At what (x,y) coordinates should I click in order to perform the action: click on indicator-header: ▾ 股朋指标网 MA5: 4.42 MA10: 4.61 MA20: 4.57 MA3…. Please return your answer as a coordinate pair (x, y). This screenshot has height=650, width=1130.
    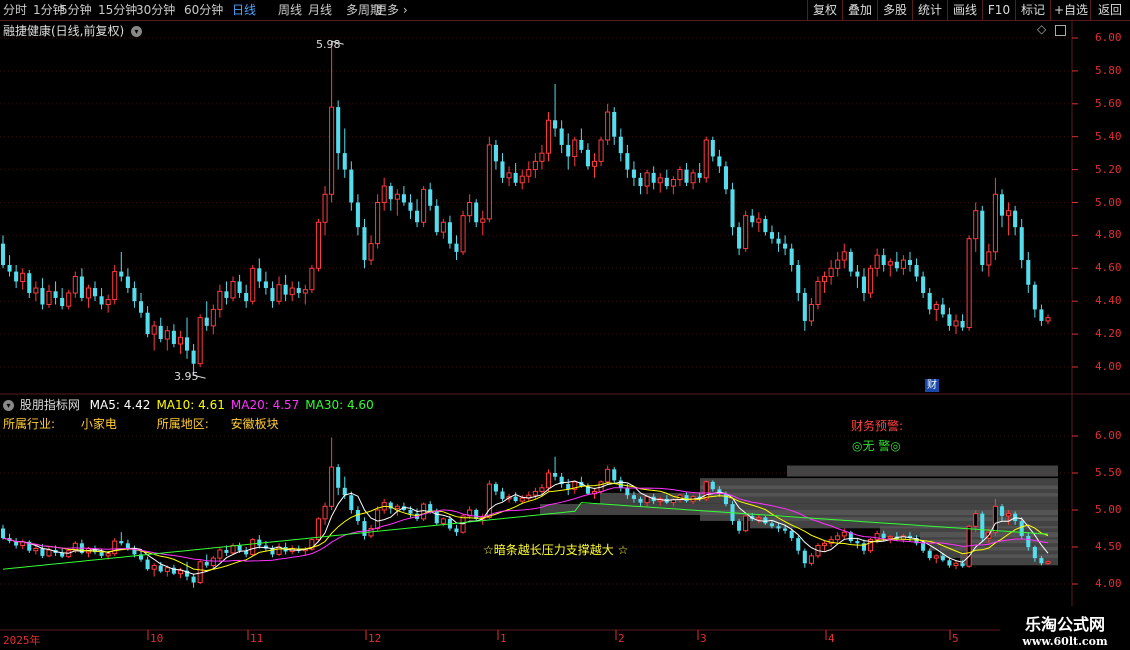
    Looking at the image, I should click on (188, 404).